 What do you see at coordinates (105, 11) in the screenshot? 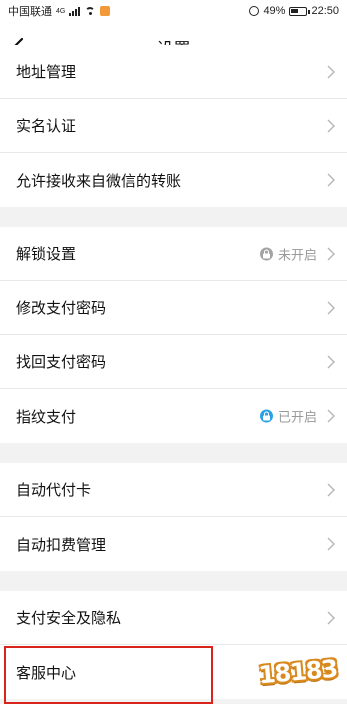
I see `notification-icon` at bounding box center [105, 11].